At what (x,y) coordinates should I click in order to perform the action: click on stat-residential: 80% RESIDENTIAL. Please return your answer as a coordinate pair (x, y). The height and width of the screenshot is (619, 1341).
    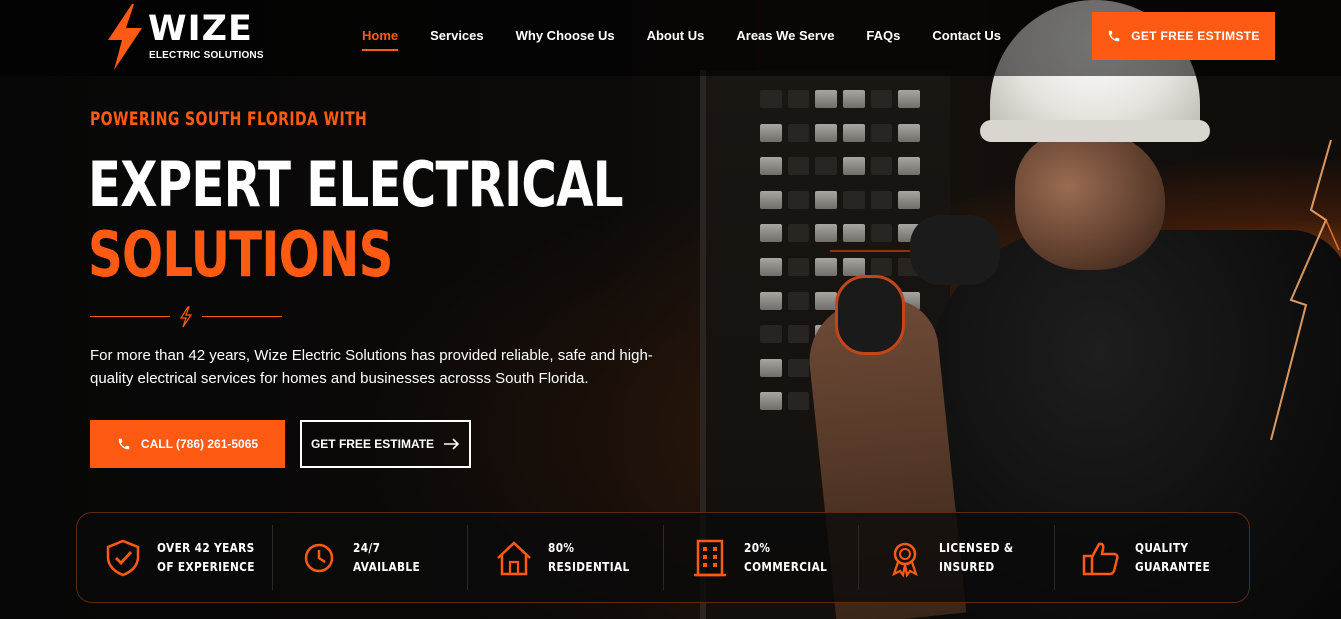
    Looking at the image, I should click on (566, 557).